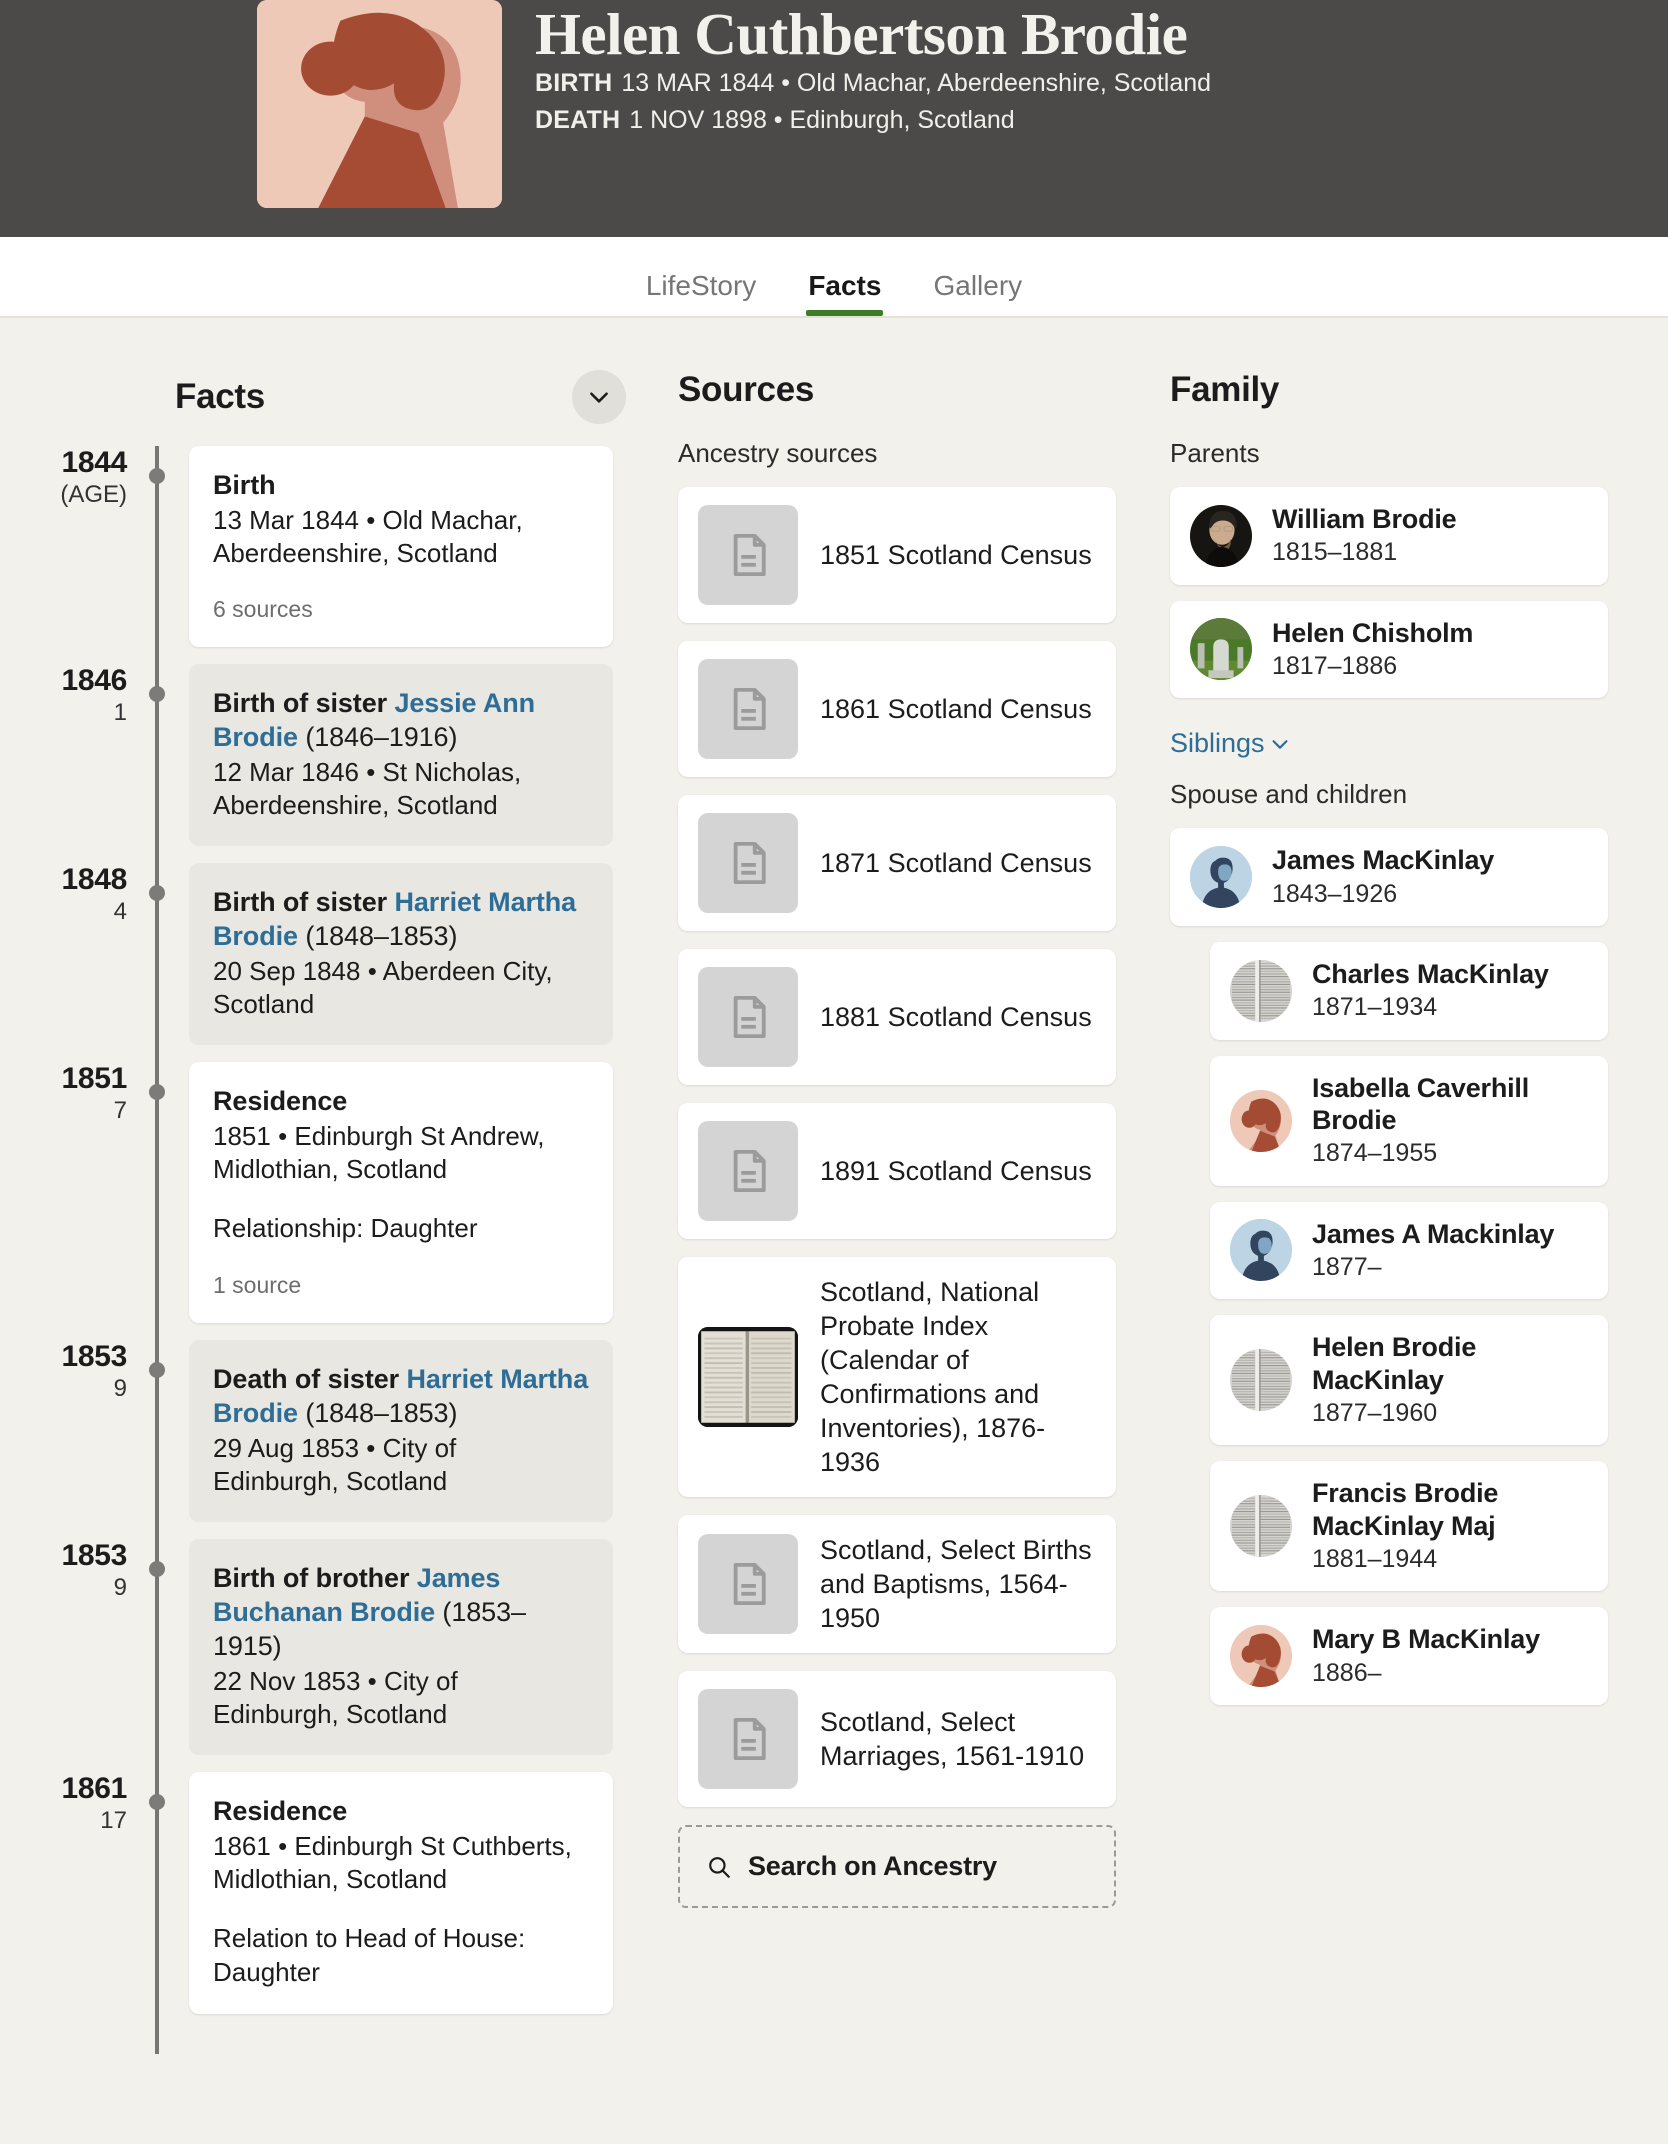  Describe the element at coordinates (120, 1587) in the screenshot. I see `timeline-age: 9` at that location.